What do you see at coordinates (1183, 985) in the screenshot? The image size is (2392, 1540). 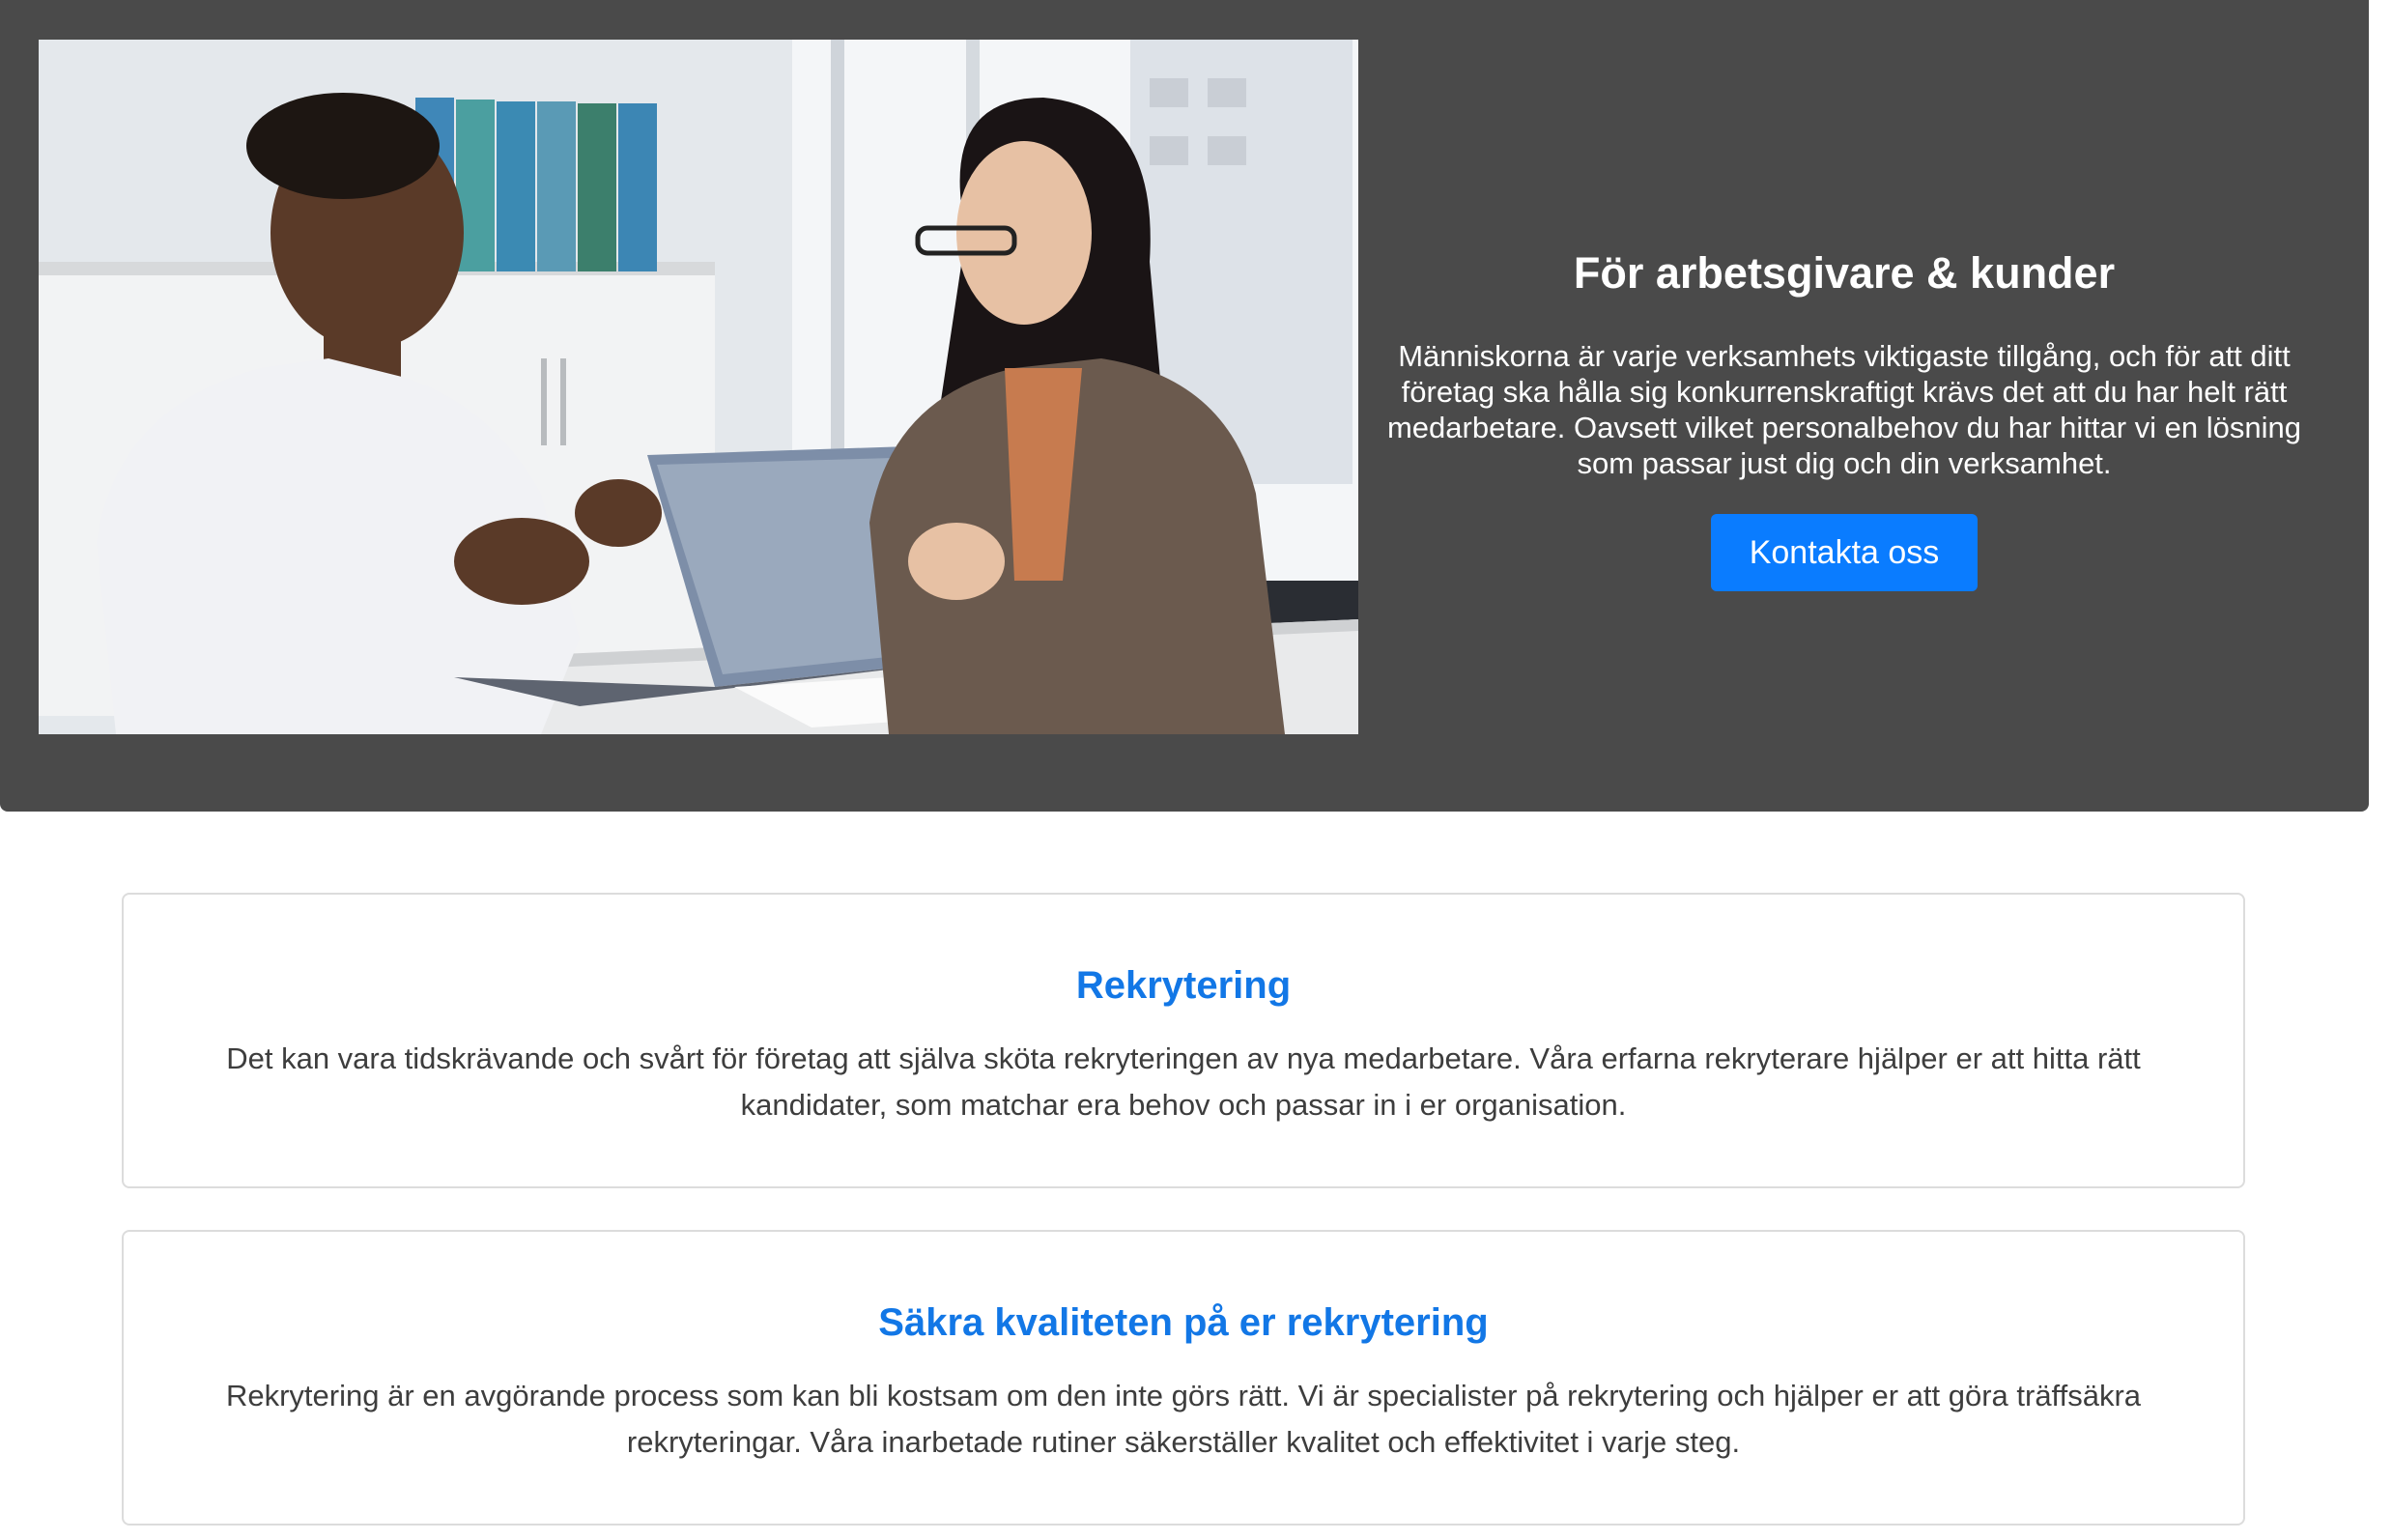 I see `card-title: Rekrytering` at bounding box center [1183, 985].